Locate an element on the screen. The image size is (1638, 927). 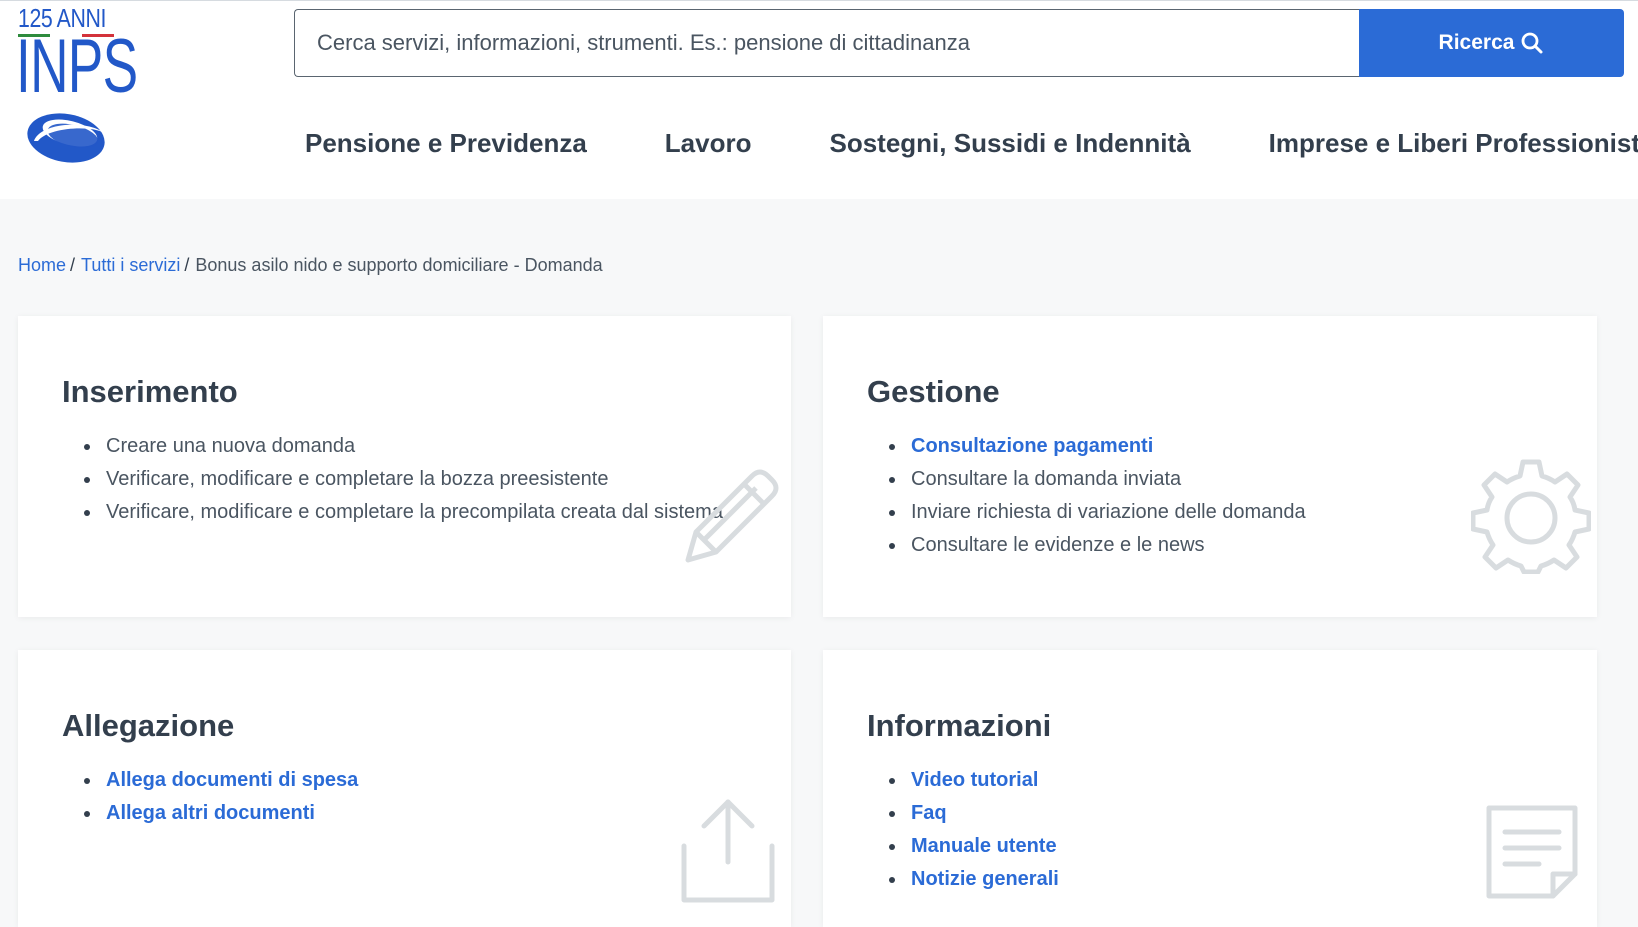
list-item: Allega altri documenti is located at coordinates (220, 813).